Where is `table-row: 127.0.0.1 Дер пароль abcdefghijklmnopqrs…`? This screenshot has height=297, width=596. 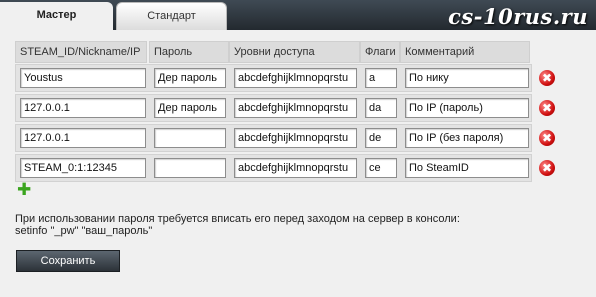
table-row: 127.0.0.1 Дер пароль abcdefghijklmnopqrs… is located at coordinates (273, 108).